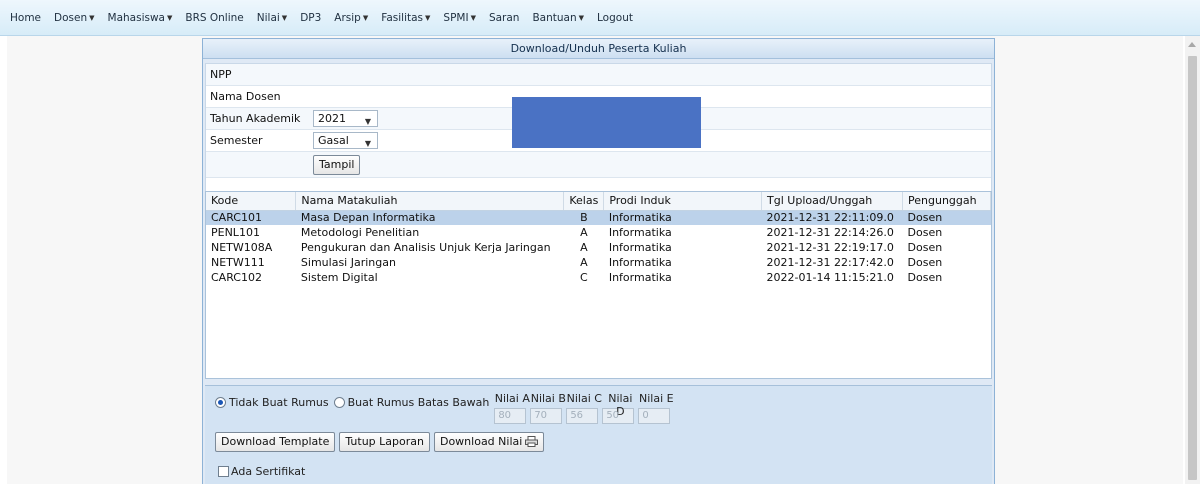 This screenshot has height=484, width=1200. What do you see at coordinates (582, 416) in the screenshot?
I see `nilai-input: 56` at bounding box center [582, 416].